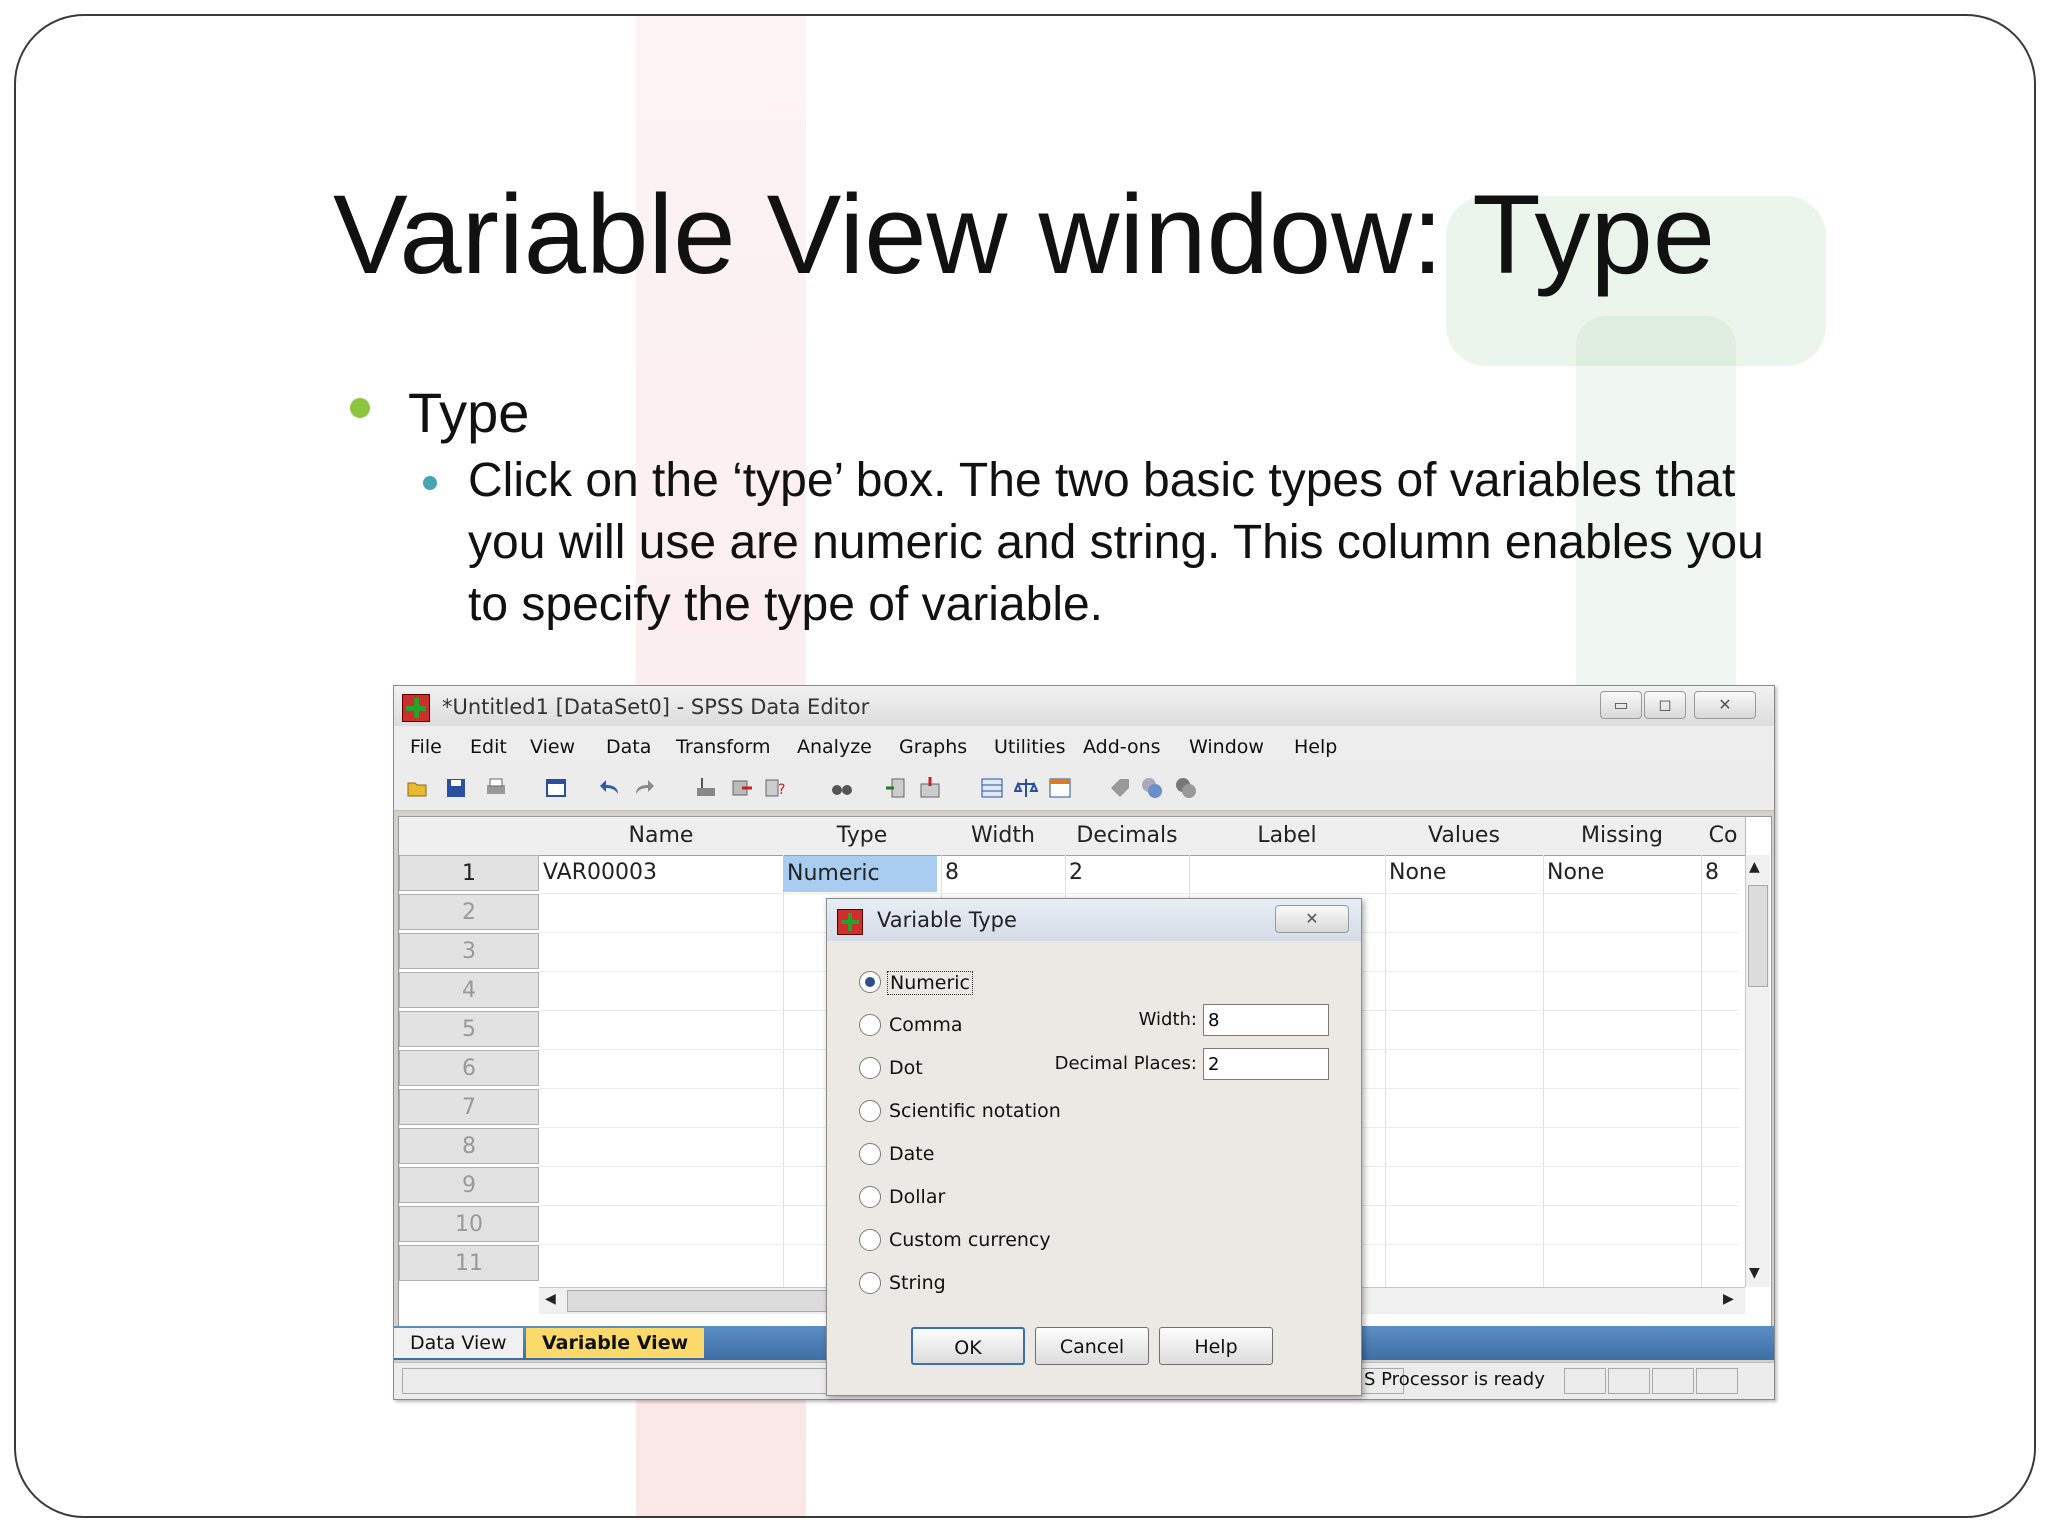  What do you see at coordinates (1728, 1299) in the screenshot?
I see `scroll-right-arrow-icon: ▶` at bounding box center [1728, 1299].